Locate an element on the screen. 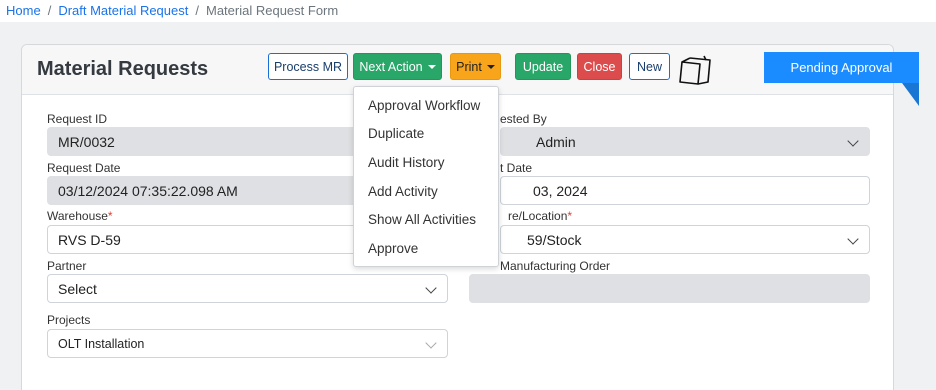 The width and height of the screenshot is (936, 390). requested-by-label: ested By is located at coordinates (523, 119).